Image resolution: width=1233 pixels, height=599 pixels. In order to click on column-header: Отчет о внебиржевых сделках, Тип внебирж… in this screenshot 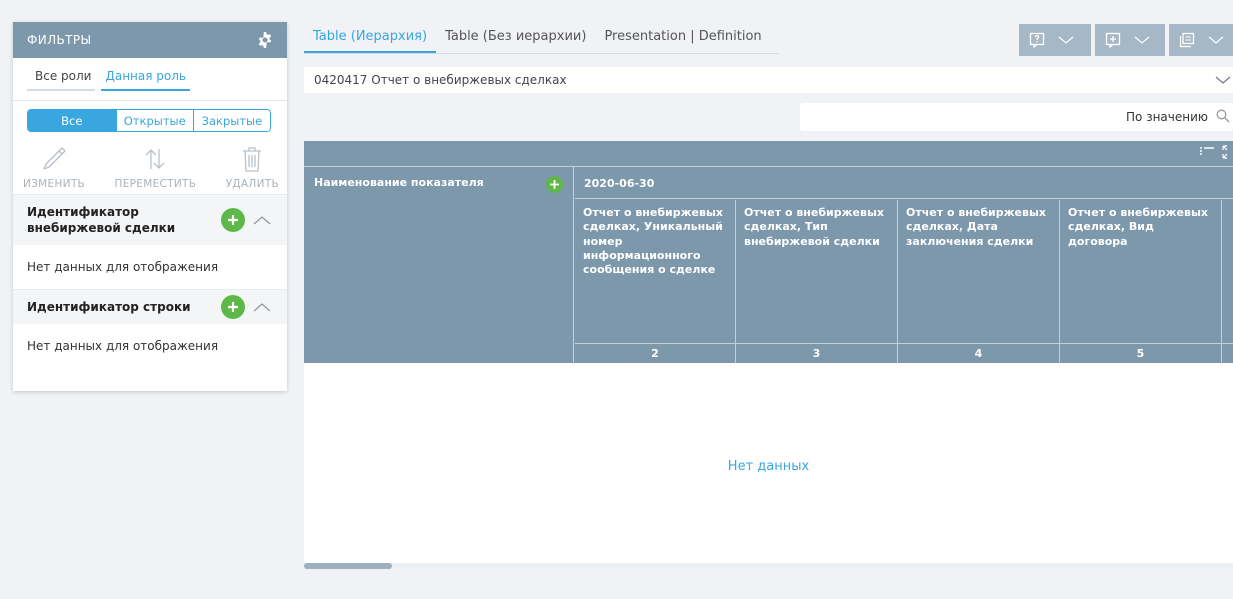, I will do `click(817, 271)`.